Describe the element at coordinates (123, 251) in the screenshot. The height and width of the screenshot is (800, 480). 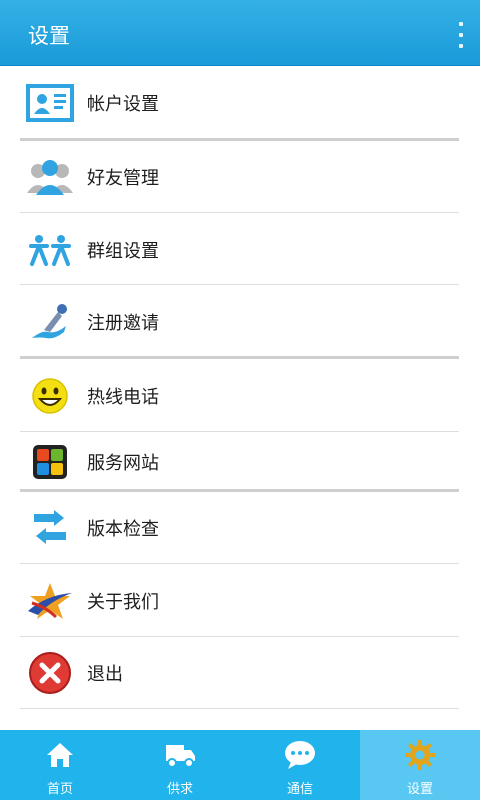
I see `settings-item-label: 群组设置` at that location.